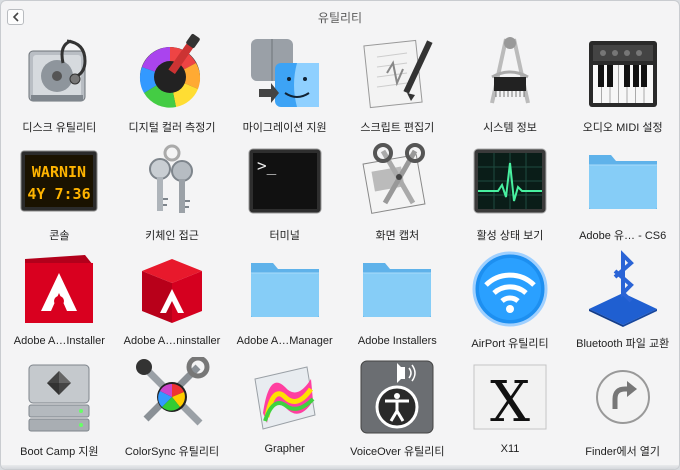 Image resolution: width=680 pixels, height=470 pixels. I want to click on adobe-air-uninstaller-icon, so click(172, 289).